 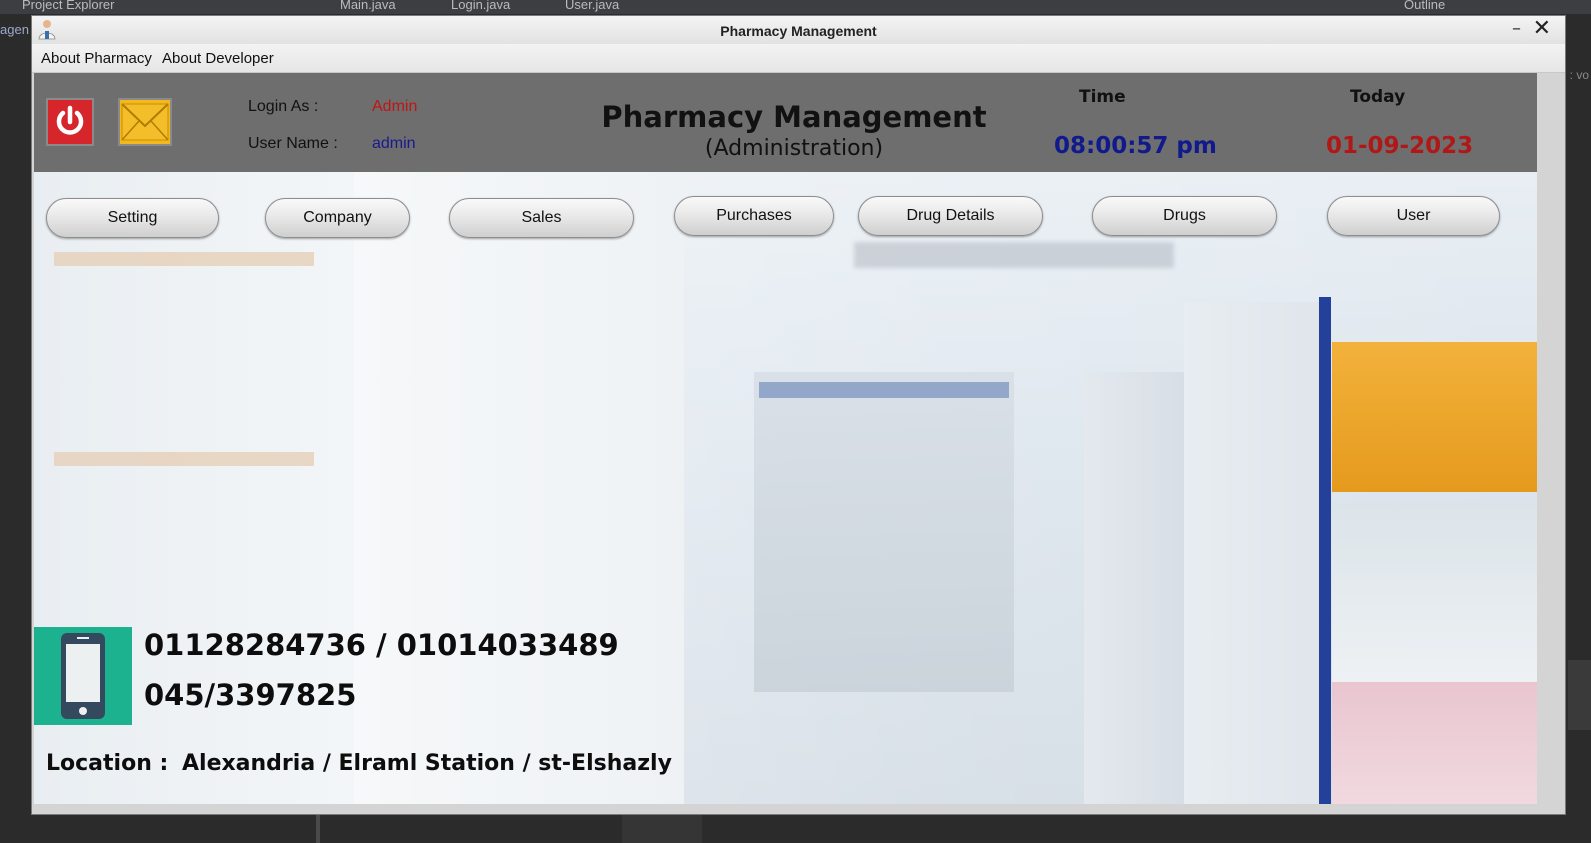 I want to click on setting-button: Setting, so click(x=132, y=218).